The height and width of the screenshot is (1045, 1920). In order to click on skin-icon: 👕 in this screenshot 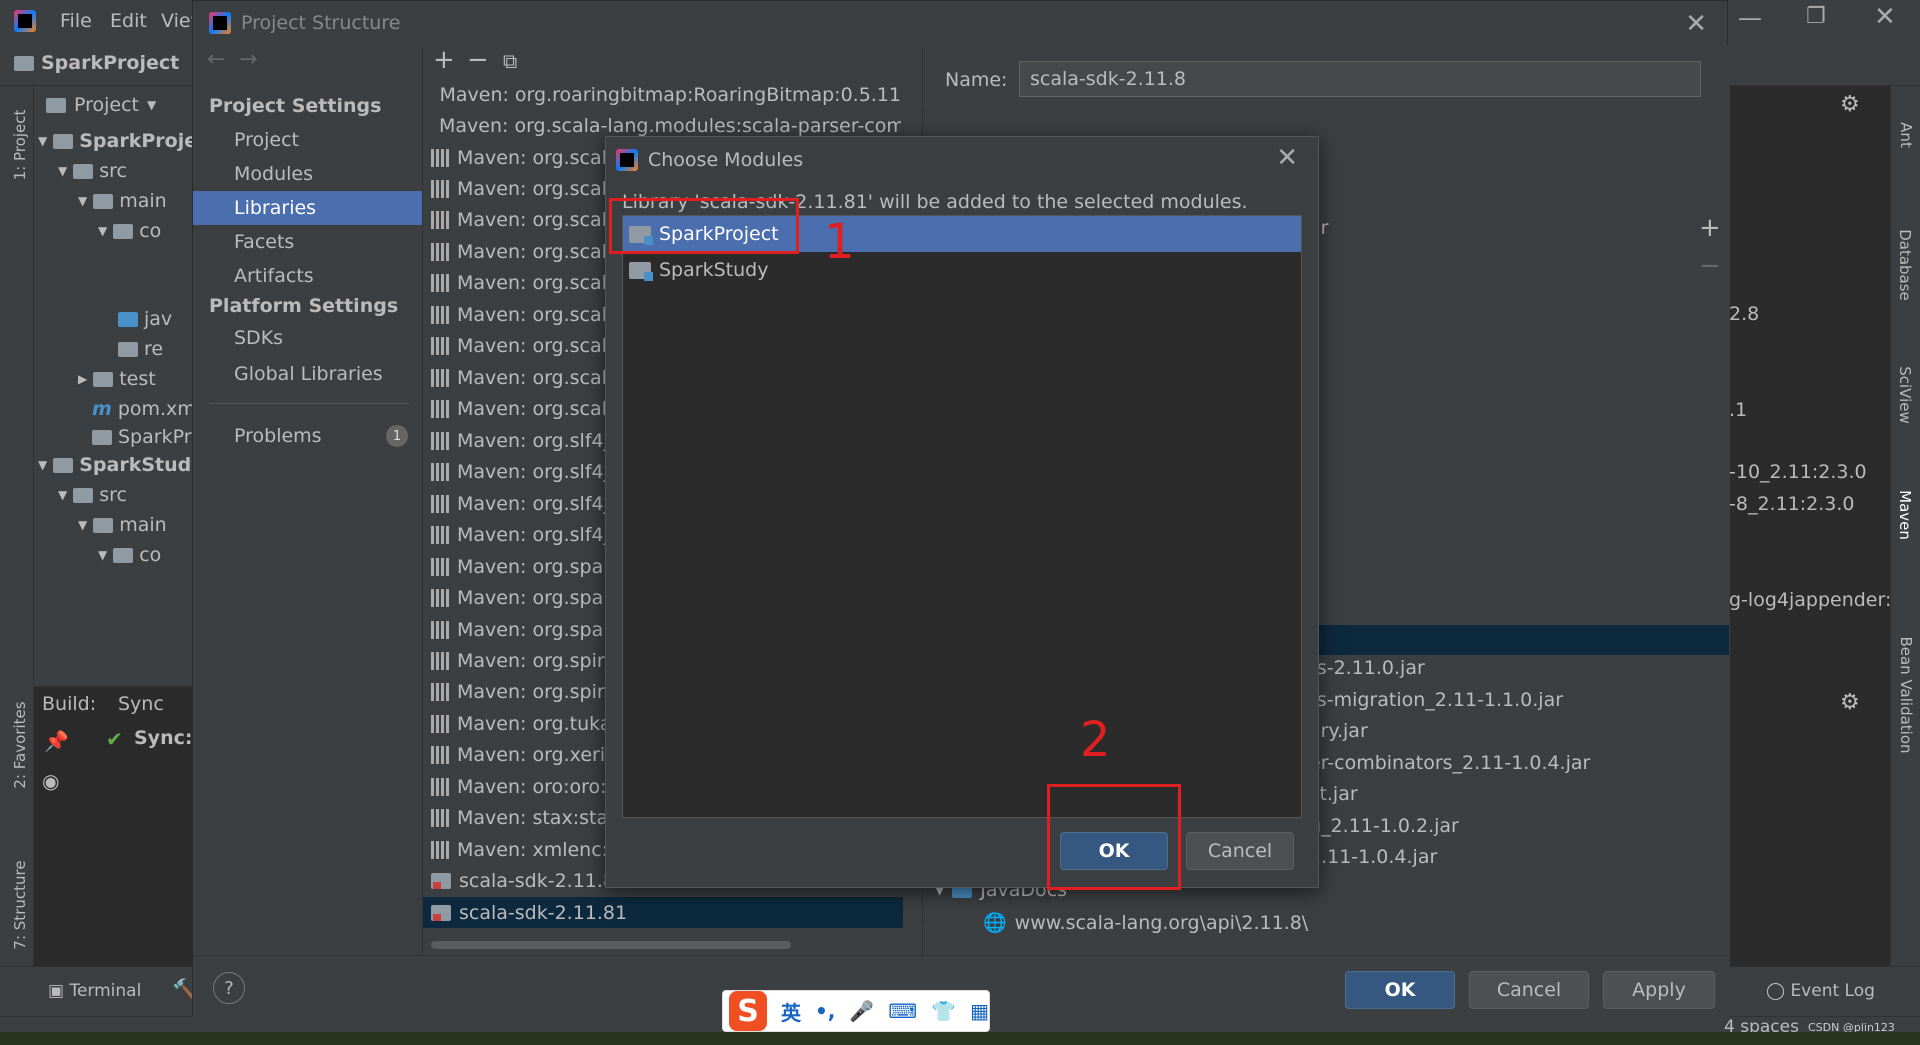, I will do `click(943, 1011)`.